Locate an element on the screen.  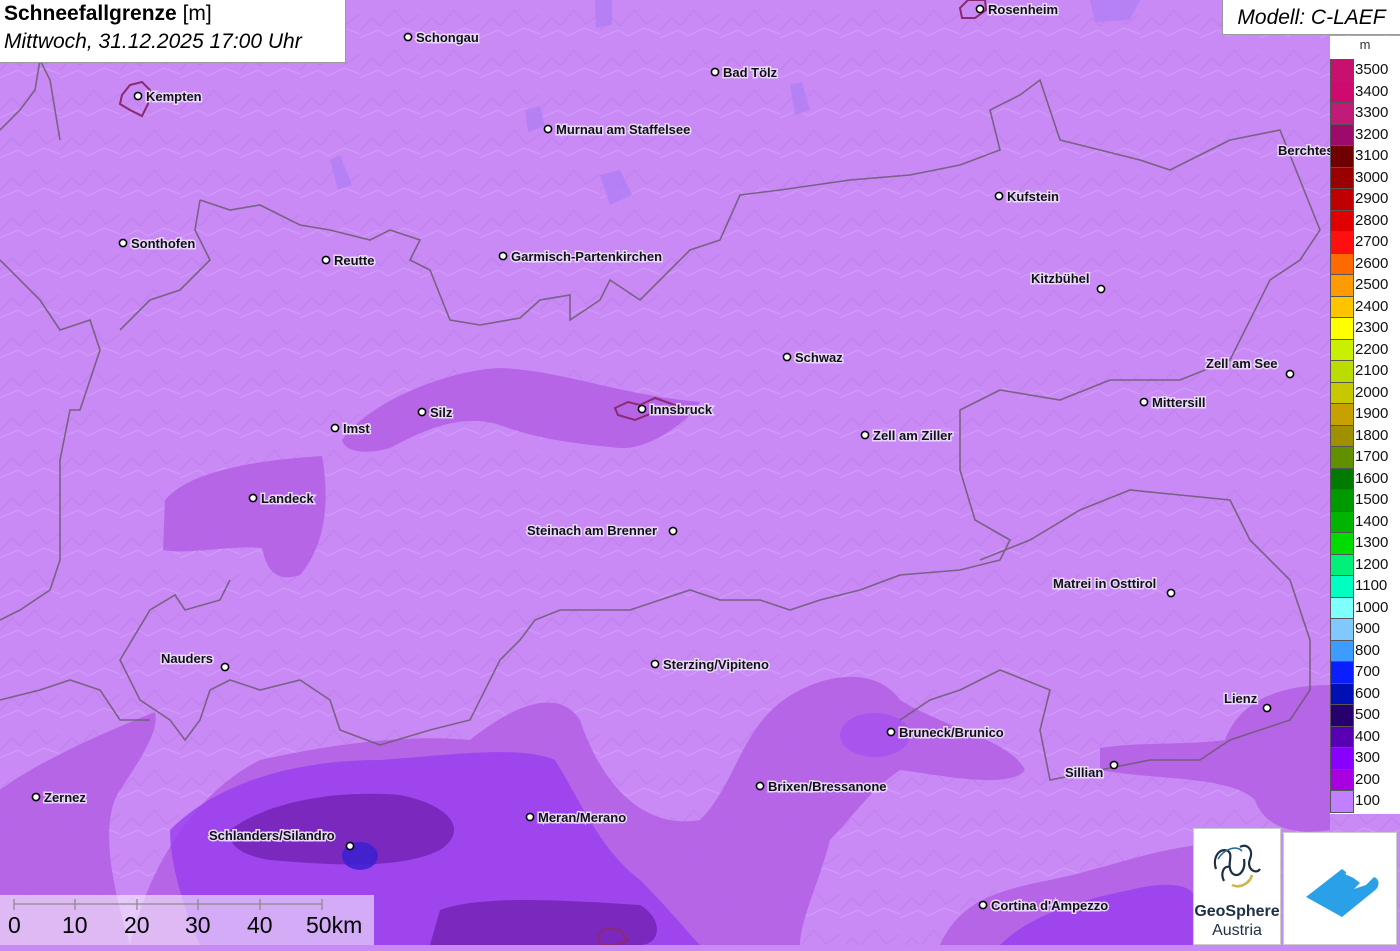
city-label: Cortina d'Ampezzo is located at coordinates (1049, 905).